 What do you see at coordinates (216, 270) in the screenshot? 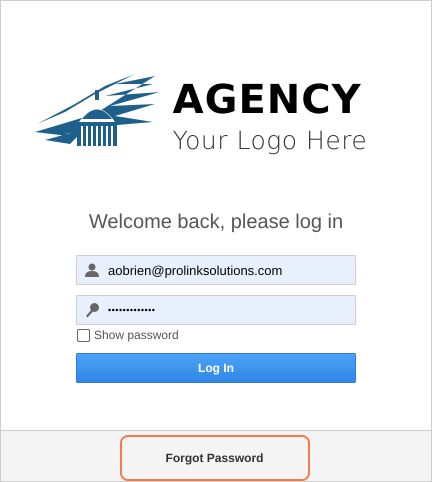
I see `email-field: aobrien@prolinksolutions.com` at bounding box center [216, 270].